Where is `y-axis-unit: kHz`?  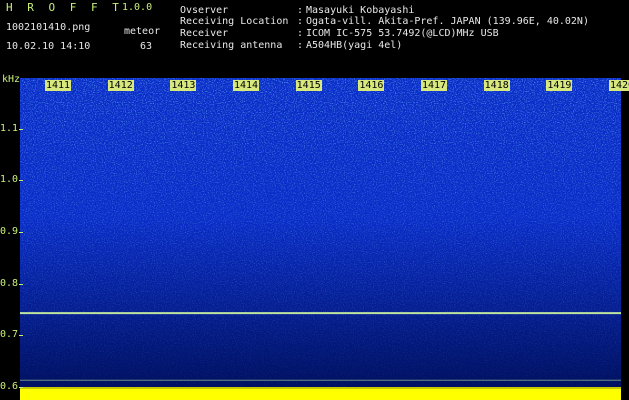 y-axis-unit: kHz is located at coordinates (11, 79).